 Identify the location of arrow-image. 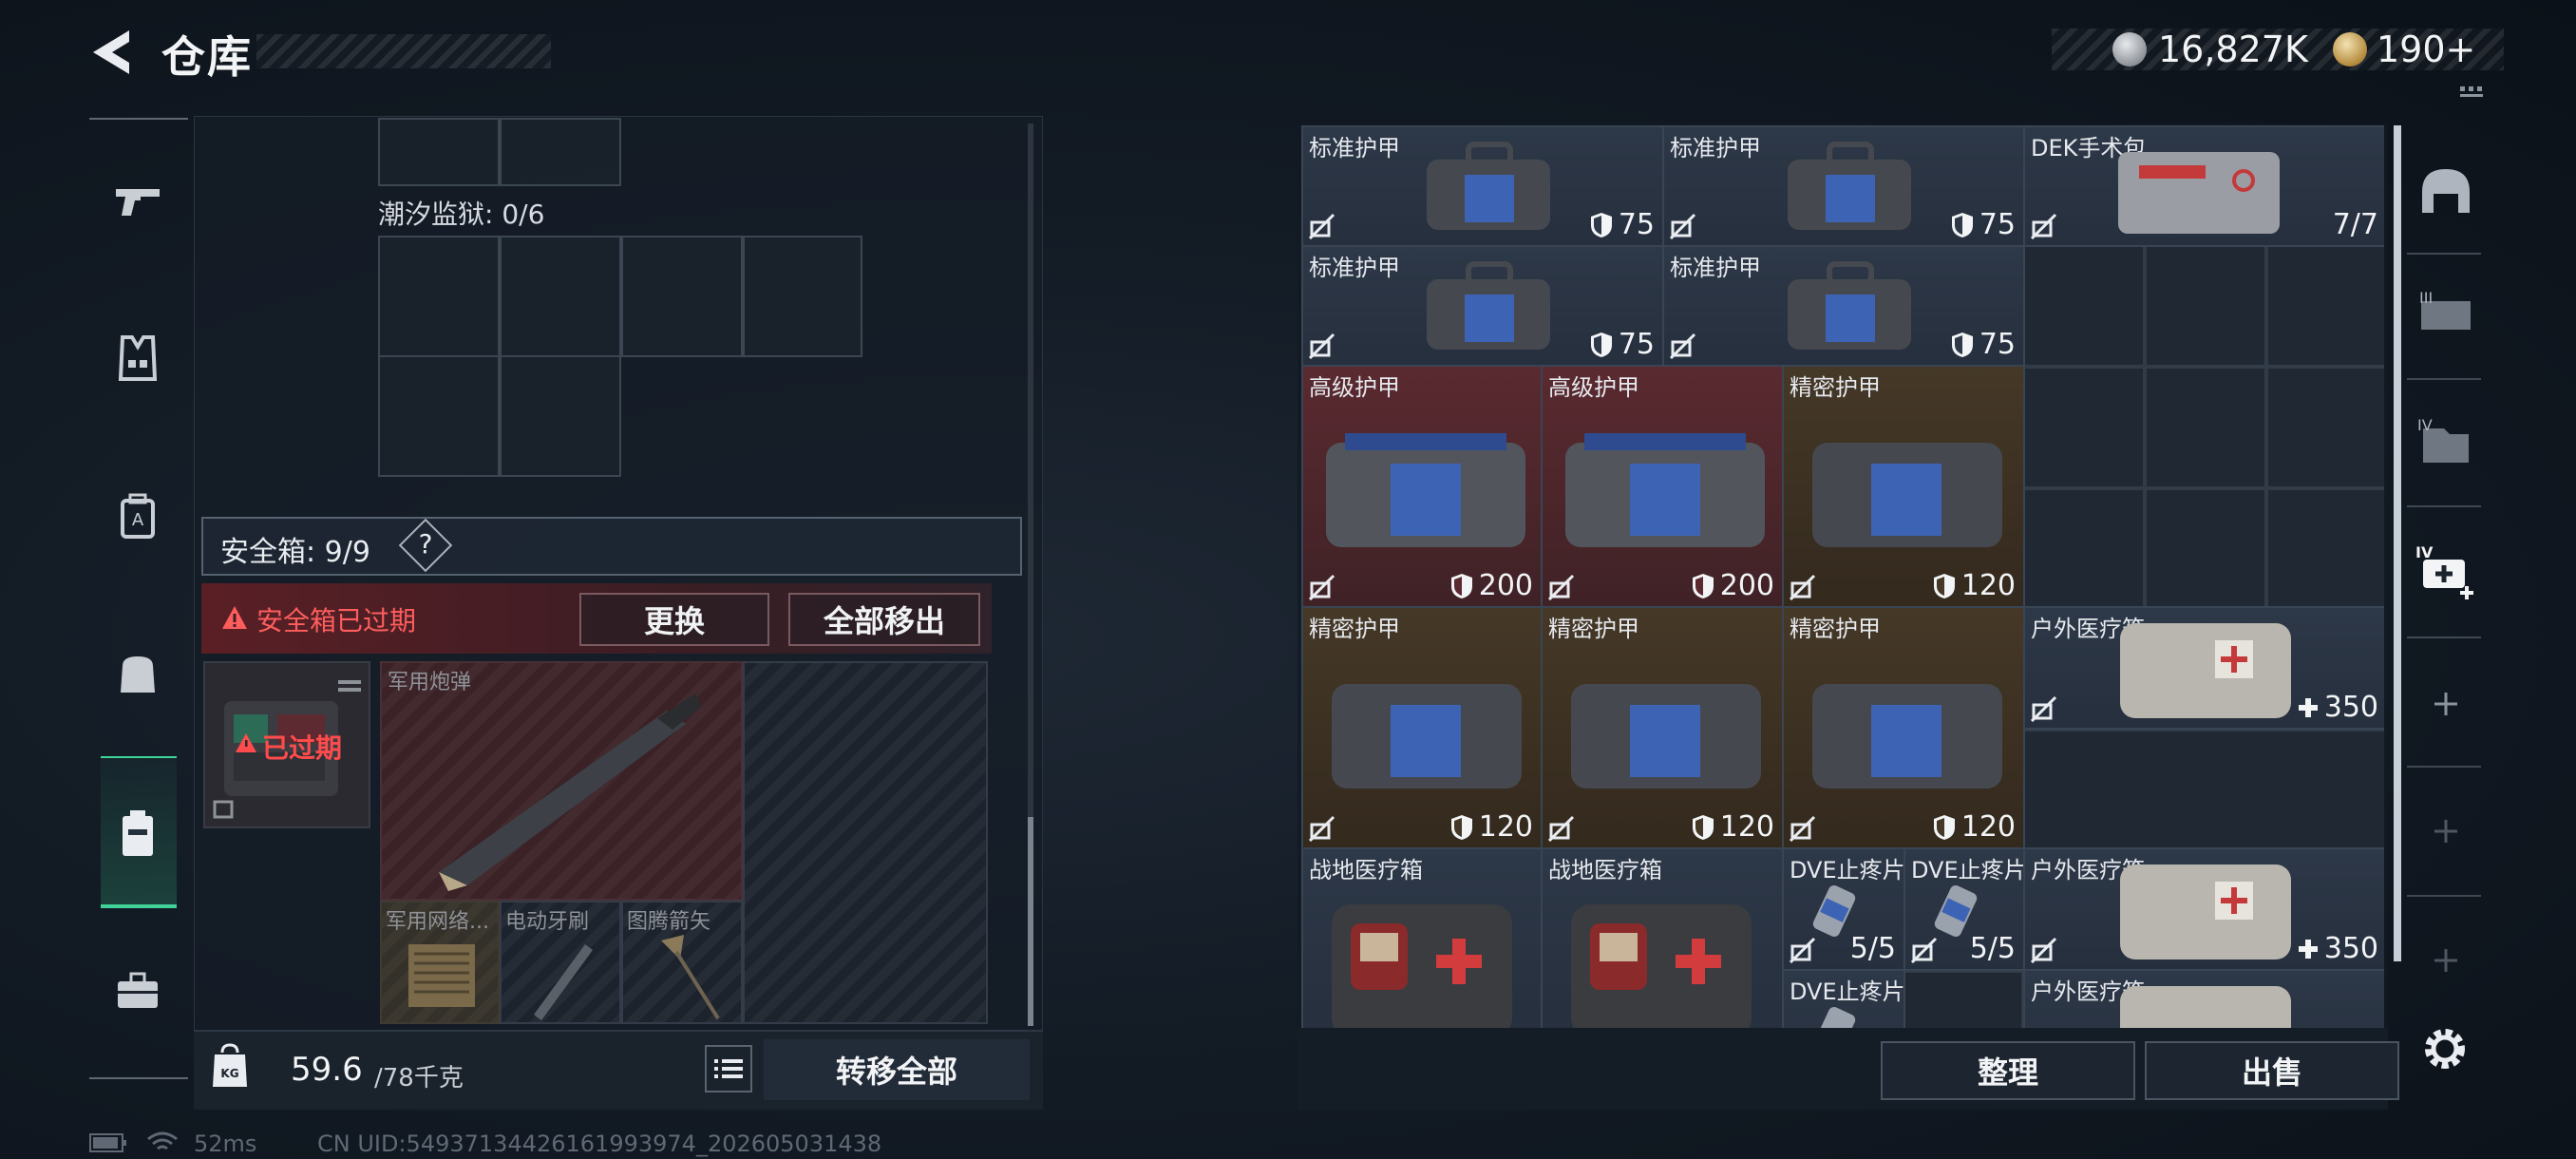
(690, 977).